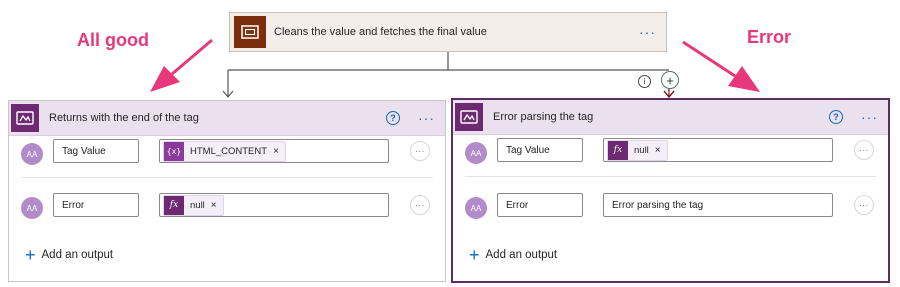 The height and width of the screenshot is (287, 900). What do you see at coordinates (769, 37) in the screenshot?
I see `annotation-error: Error` at bounding box center [769, 37].